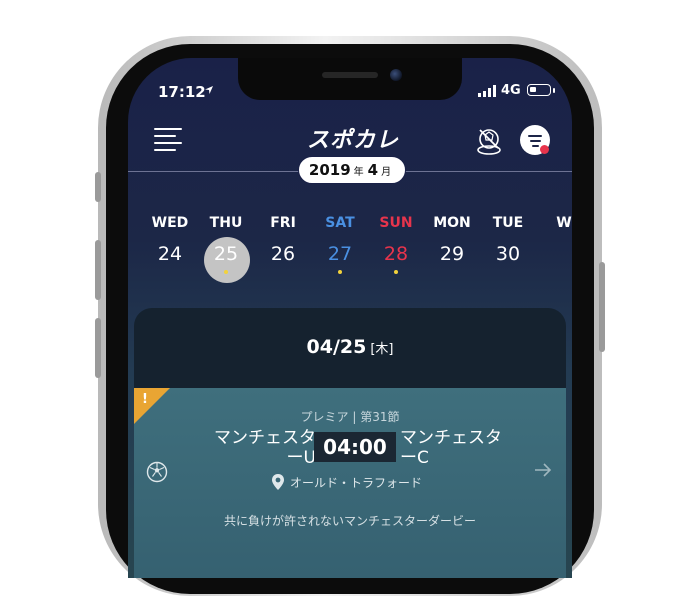 This screenshot has width=700, height=596. Describe the element at coordinates (98, 187) in the screenshot. I see `mute-switch` at that location.